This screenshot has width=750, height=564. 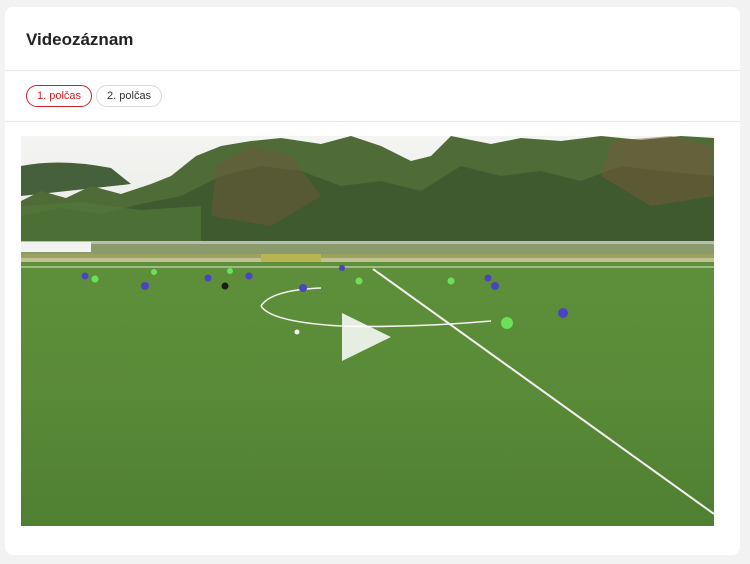 I want to click on tab-second-half: 2. polčas, so click(x=129, y=96).